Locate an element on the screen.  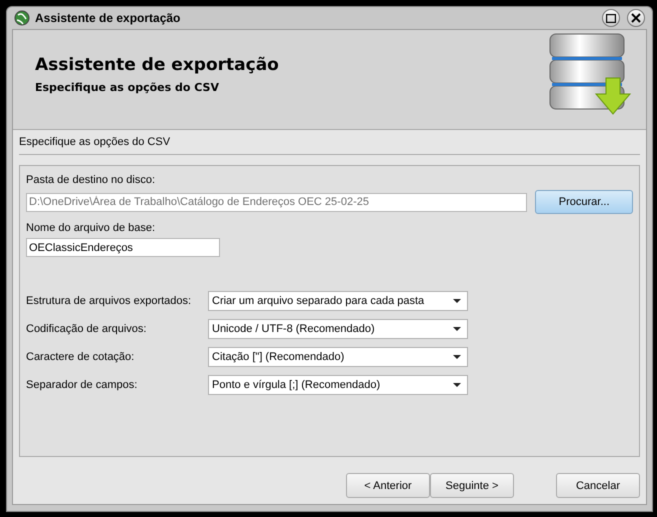
maximize-icon is located at coordinates (611, 18).